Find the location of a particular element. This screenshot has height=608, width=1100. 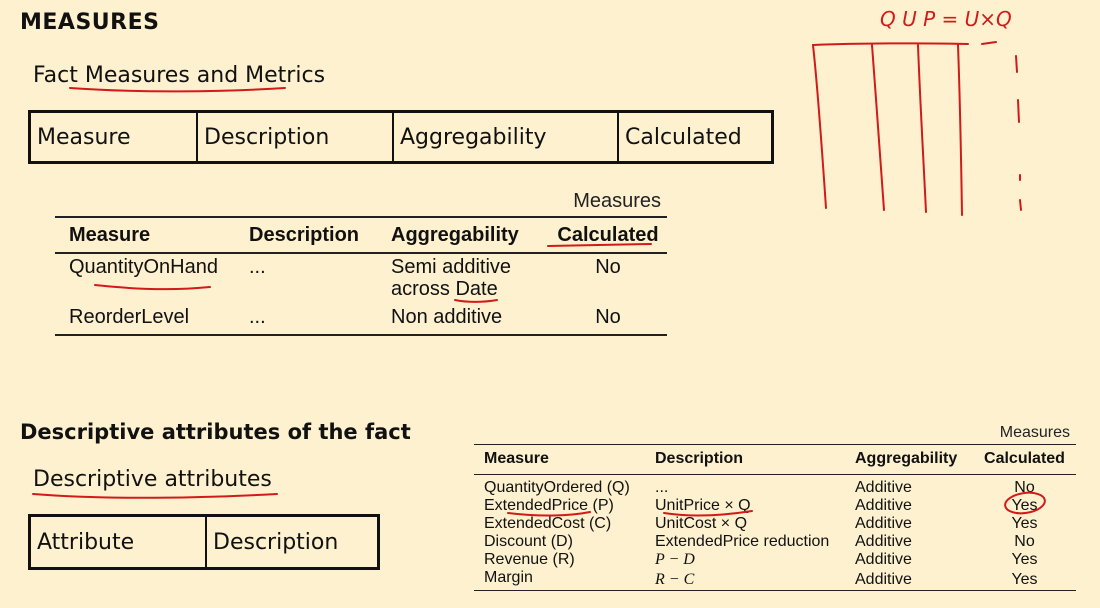

section-heading-fact-measures: Fact Measures and Metrics is located at coordinates (179, 75).